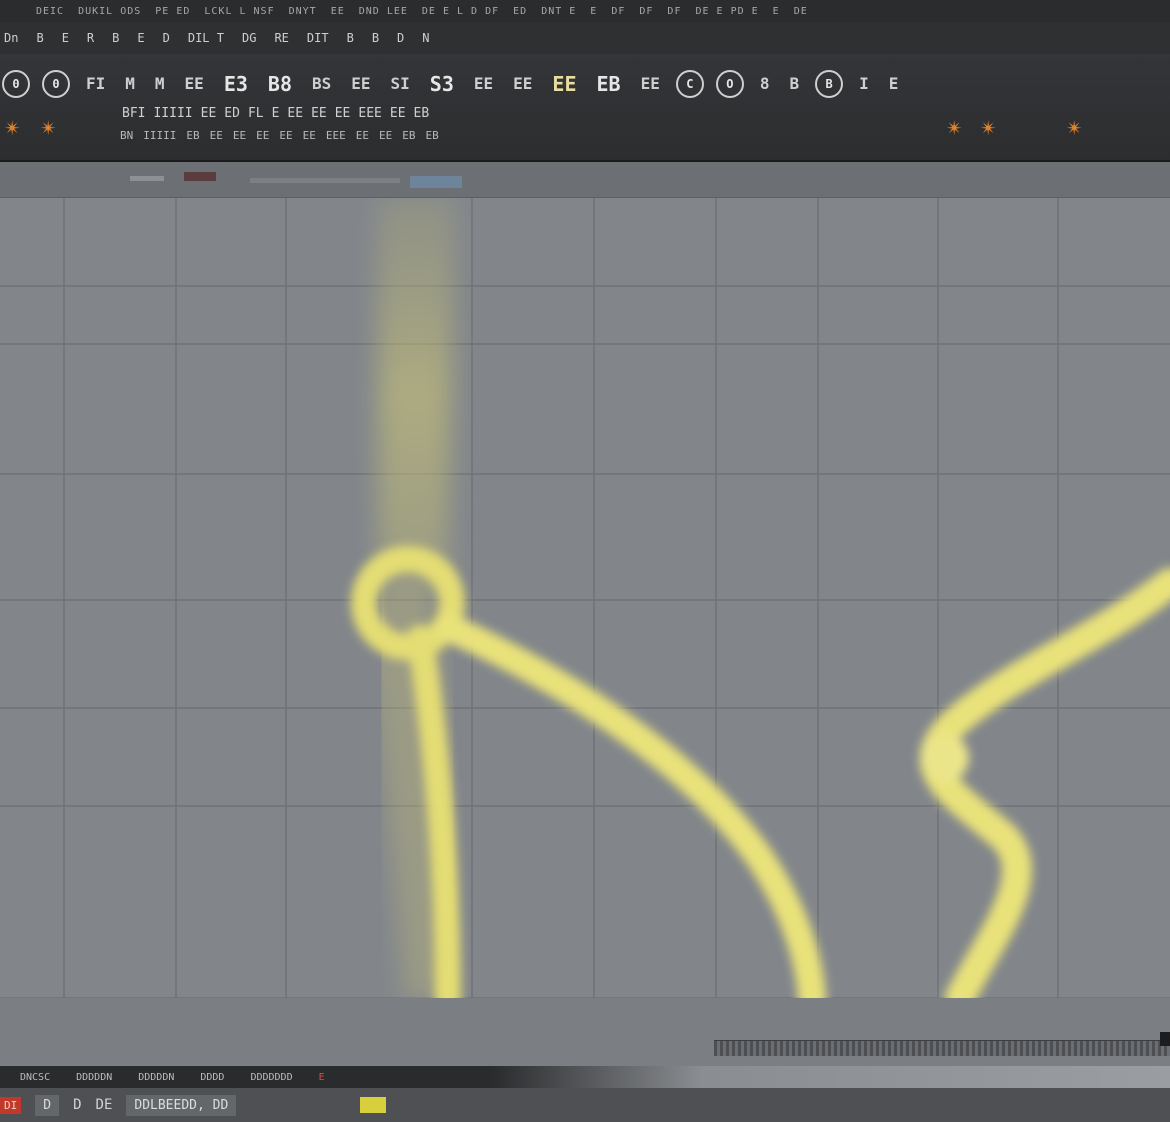 The width and height of the screenshot is (1170, 1122). I want to click on o-tool-icon: O, so click(729, 84).